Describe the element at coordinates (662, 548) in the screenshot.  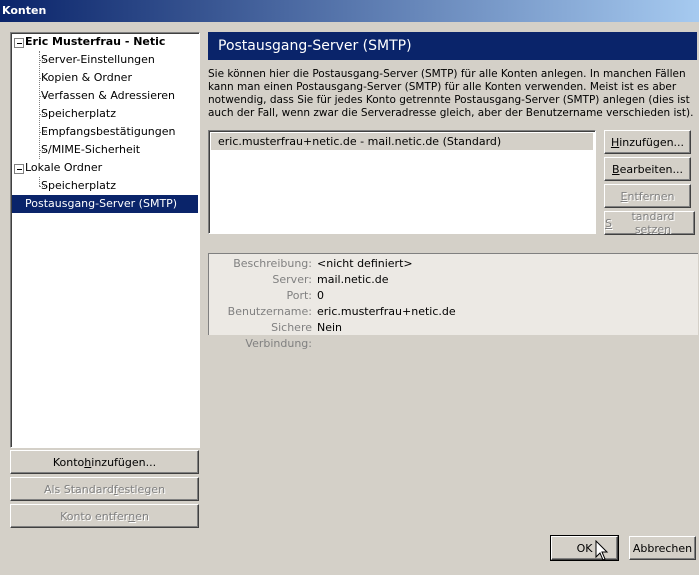
I see `cancel-button: Abbrechen` at that location.